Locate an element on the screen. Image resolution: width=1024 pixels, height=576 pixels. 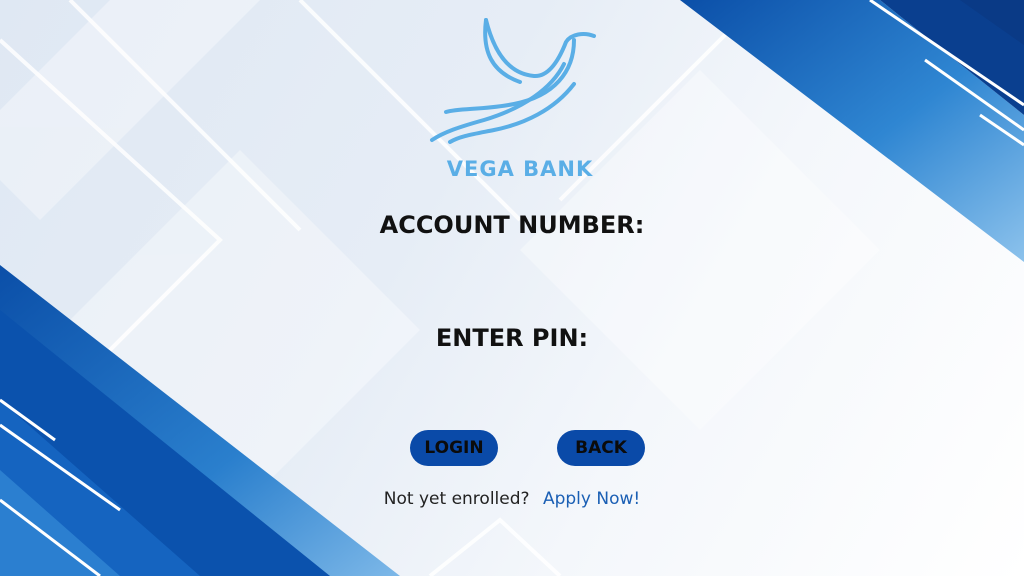
dove-icon is located at coordinates (513, 81).